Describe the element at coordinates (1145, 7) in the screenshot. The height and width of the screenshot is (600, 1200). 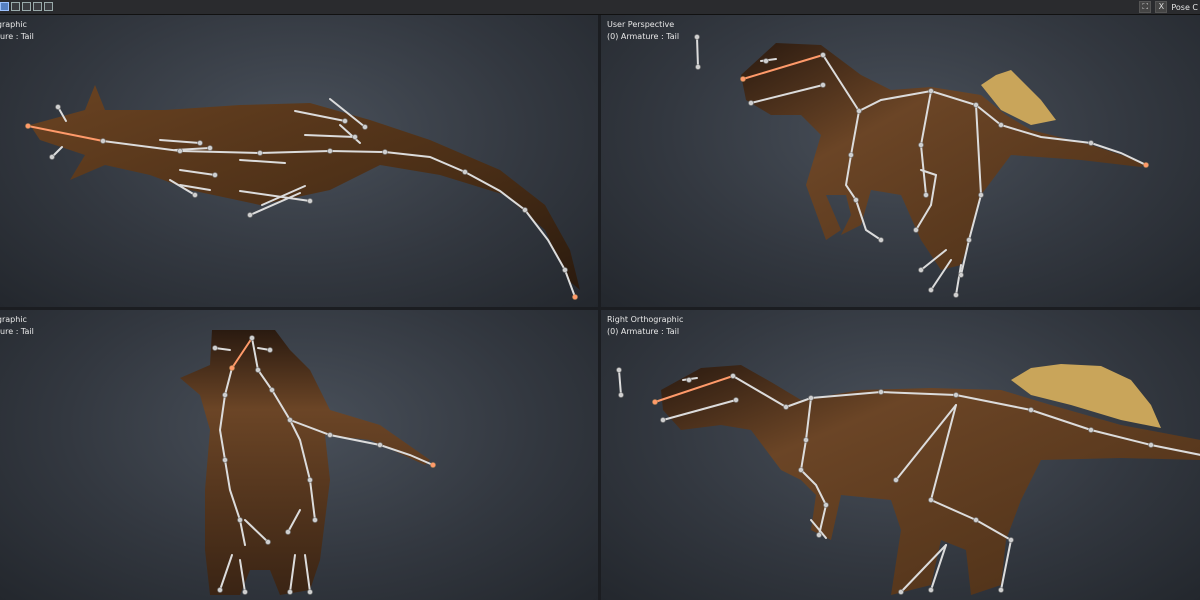
I see `maximize-icon: ⛶` at that location.